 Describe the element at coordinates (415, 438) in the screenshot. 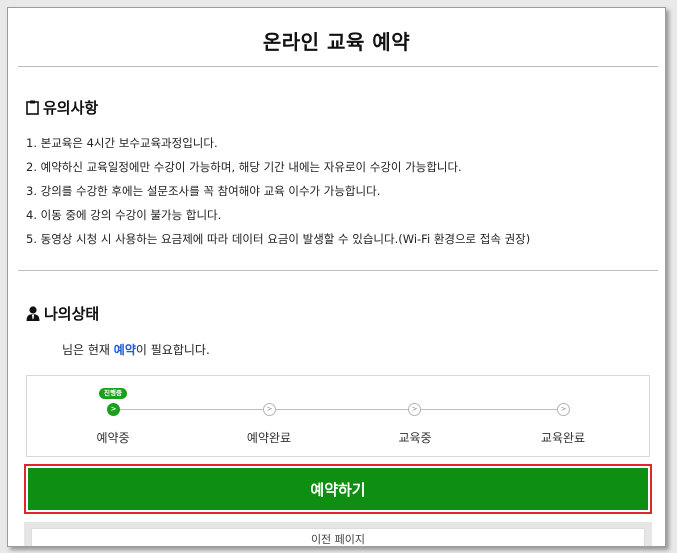

I see `step-label-in-training: 교육중` at that location.